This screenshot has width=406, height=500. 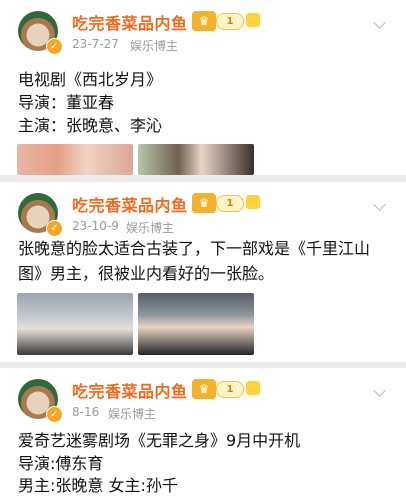 I want to click on post-text-line: 图》男主，很被业内看好的一张脸。, so click(x=146, y=273).